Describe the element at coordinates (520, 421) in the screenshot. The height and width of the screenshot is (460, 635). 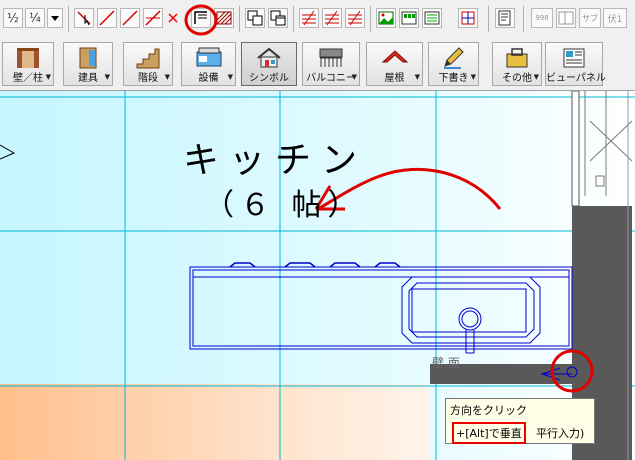
I see `cursor-tooltip: 方向をクリック +[Alt]で垂直 平行入力)` at that location.